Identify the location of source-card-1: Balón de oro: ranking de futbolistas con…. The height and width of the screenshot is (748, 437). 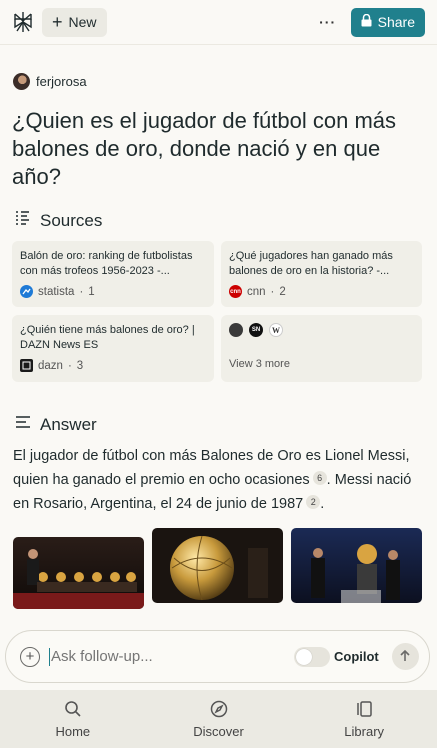
(113, 274).